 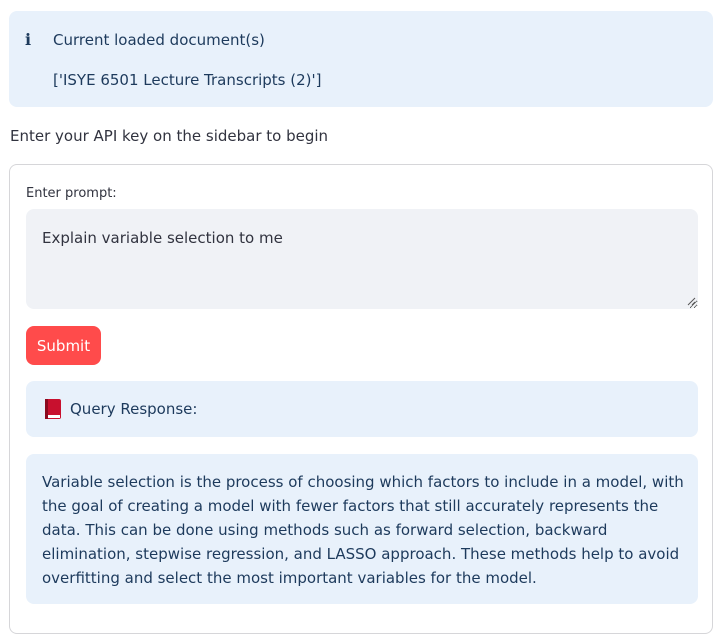 What do you see at coordinates (362, 409) in the screenshot?
I see `query-response-header: Query Response:` at bounding box center [362, 409].